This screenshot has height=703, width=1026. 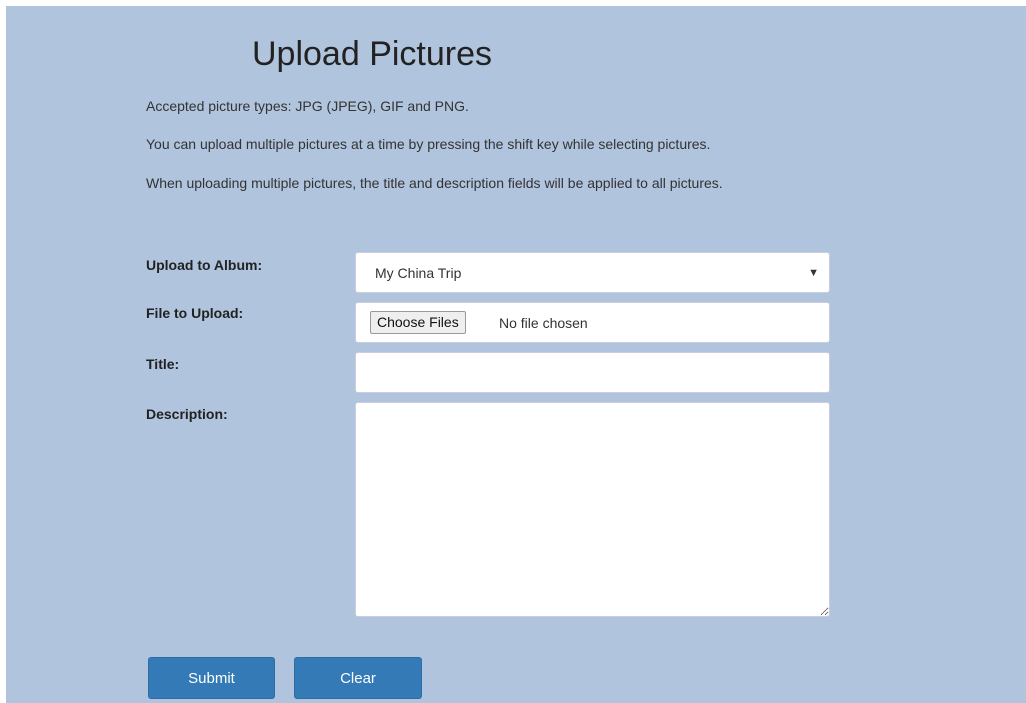 What do you see at coordinates (372, 54) in the screenshot?
I see `page-title: Upload Pictures` at bounding box center [372, 54].